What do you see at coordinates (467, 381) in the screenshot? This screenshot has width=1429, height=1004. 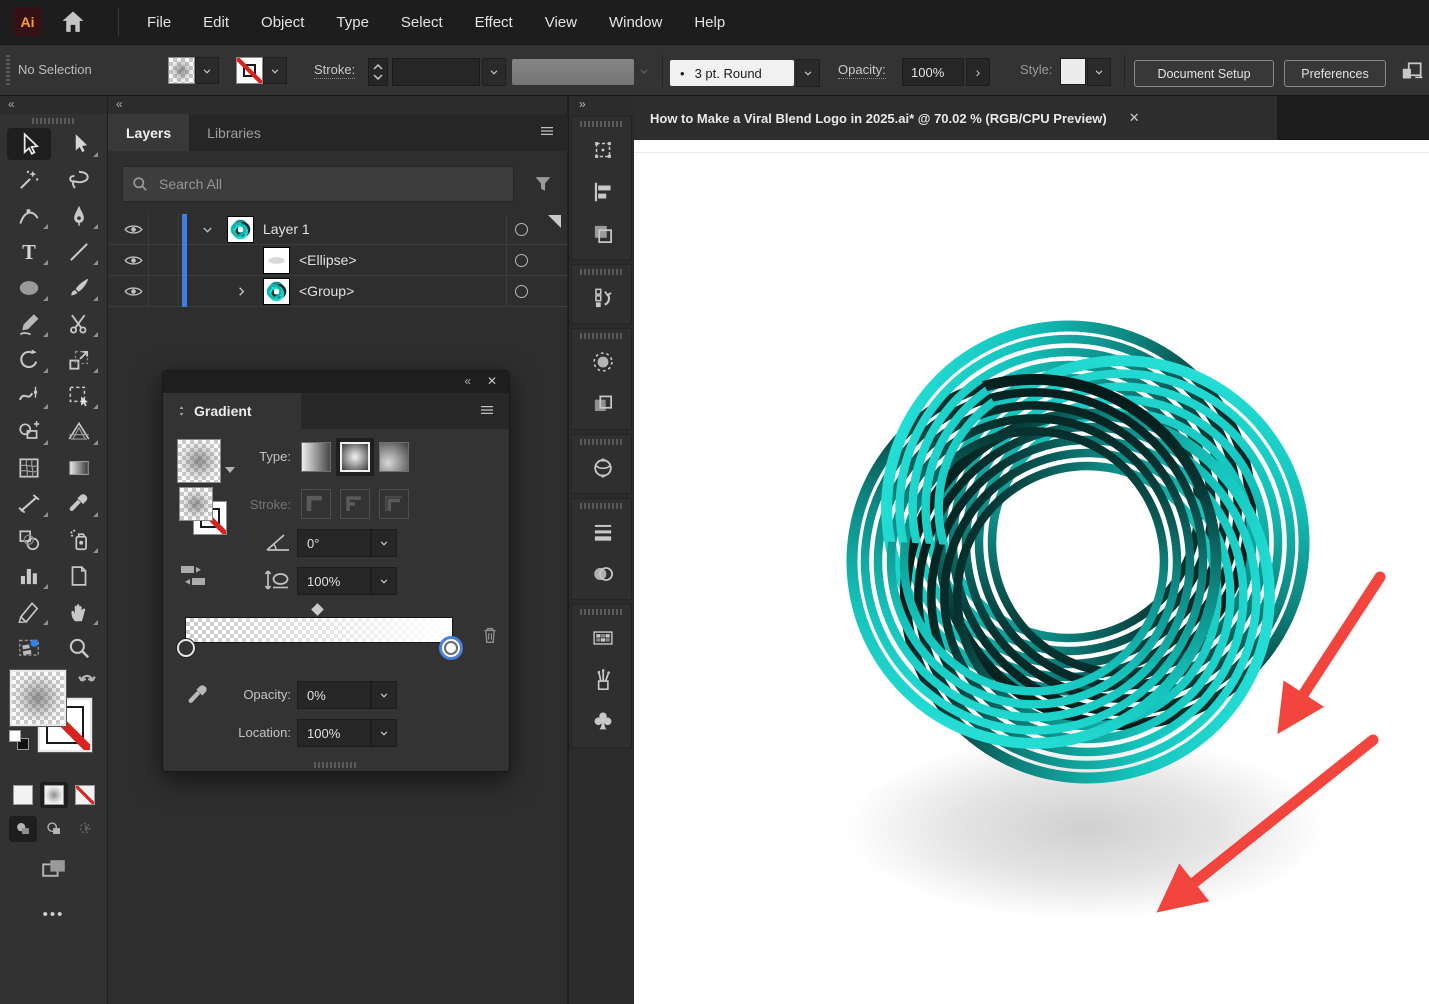 I see `gradient-collapse-button: «` at bounding box center [467, 381].